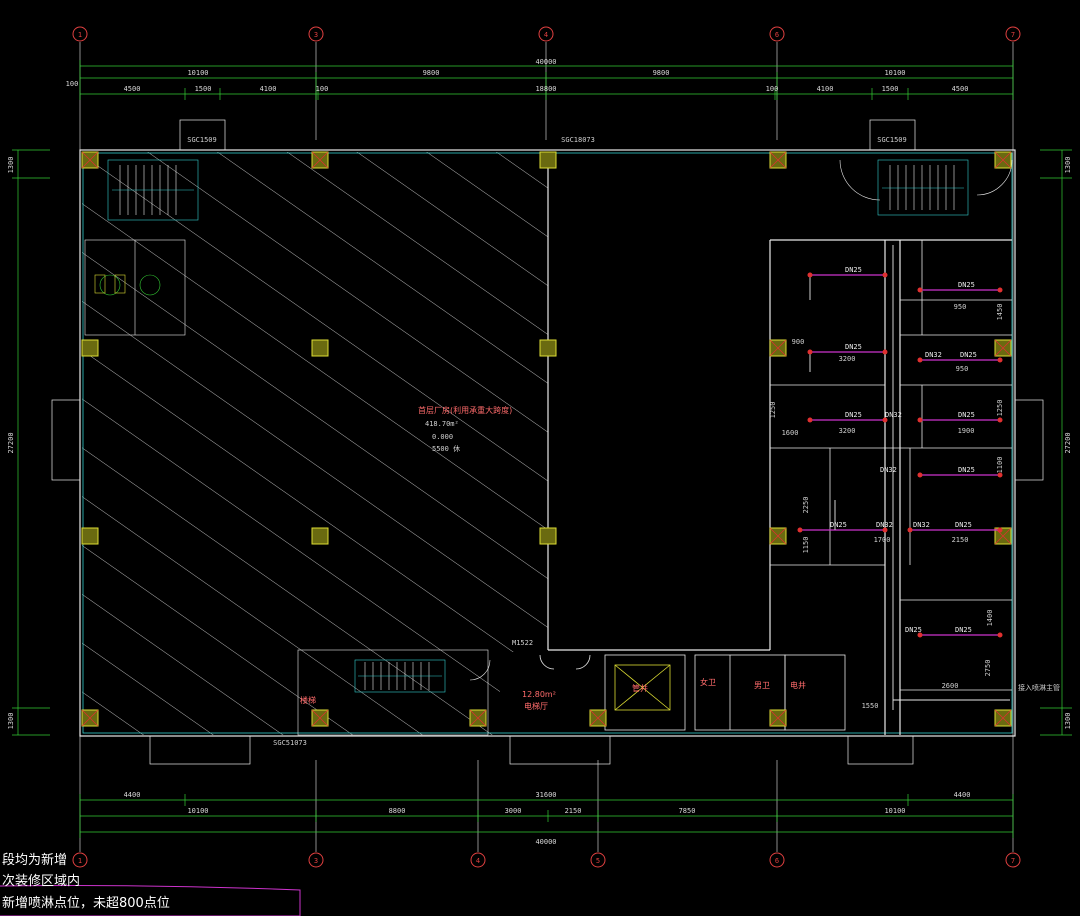 The width and height of the screenshot is (1080, 916). I want to click on axis-bubbles-bottom, so click(546, 860).